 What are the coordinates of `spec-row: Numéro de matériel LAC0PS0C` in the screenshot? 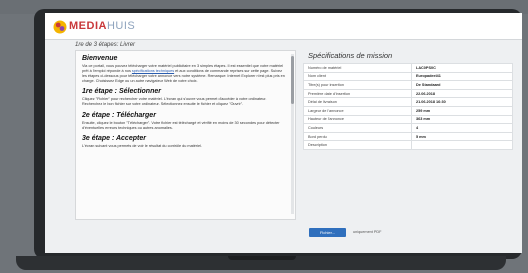 It's located at (408, 68).